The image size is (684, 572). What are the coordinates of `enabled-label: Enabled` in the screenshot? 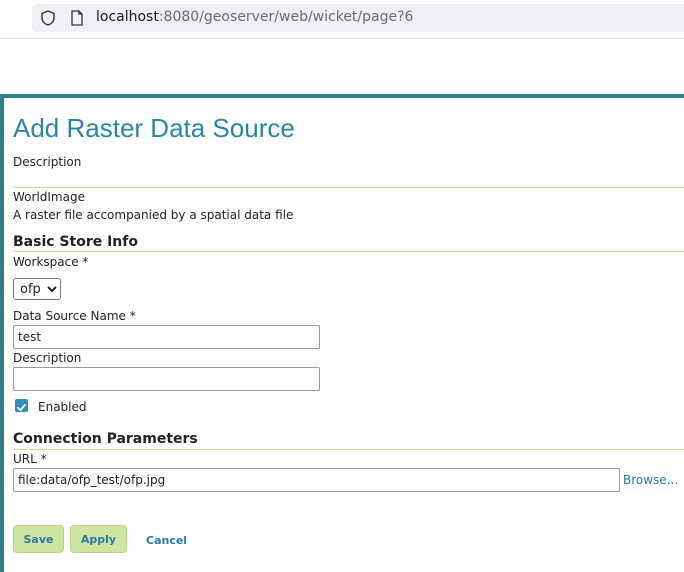 It's located at (62, 407).